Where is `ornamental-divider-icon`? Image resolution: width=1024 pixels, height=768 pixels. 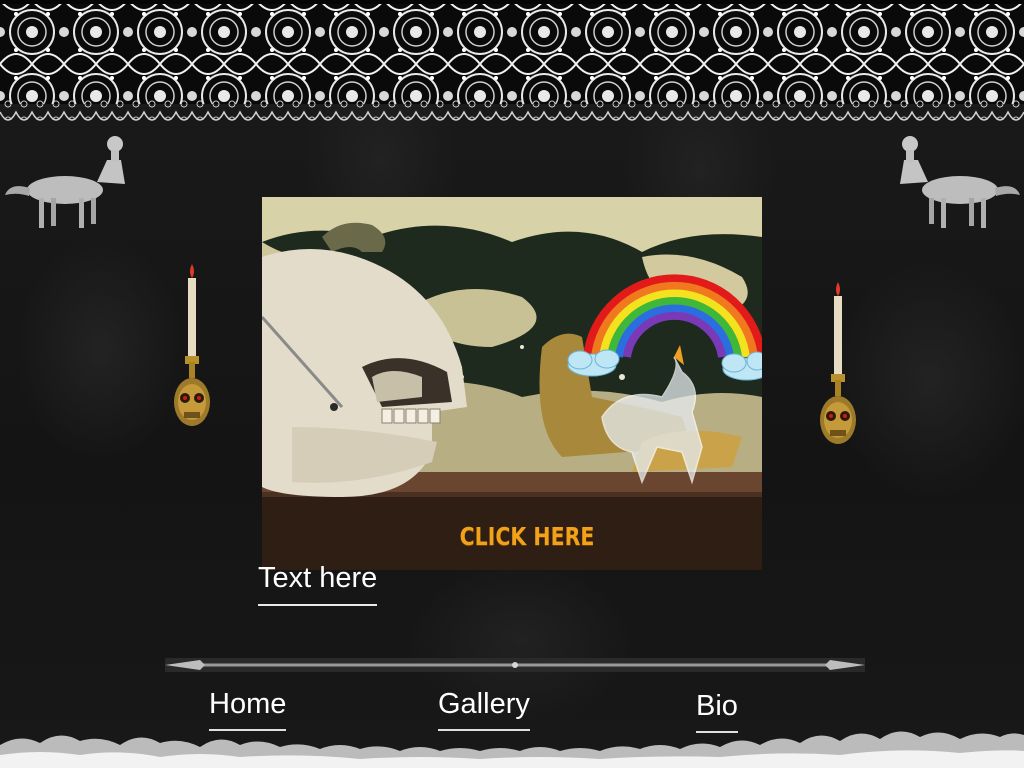
ornamental-divider-icon is located at coordinates (515, 665).